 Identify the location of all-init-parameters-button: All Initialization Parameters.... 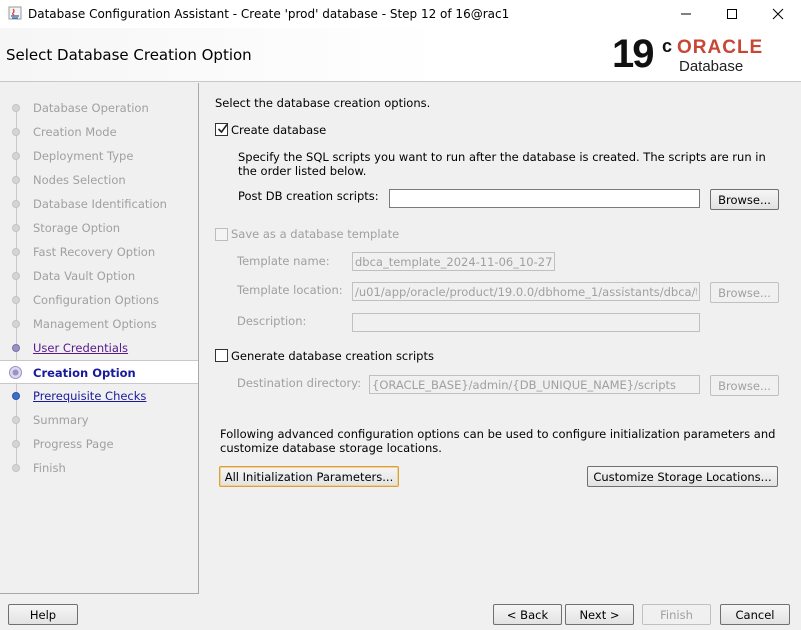
(309, 476).